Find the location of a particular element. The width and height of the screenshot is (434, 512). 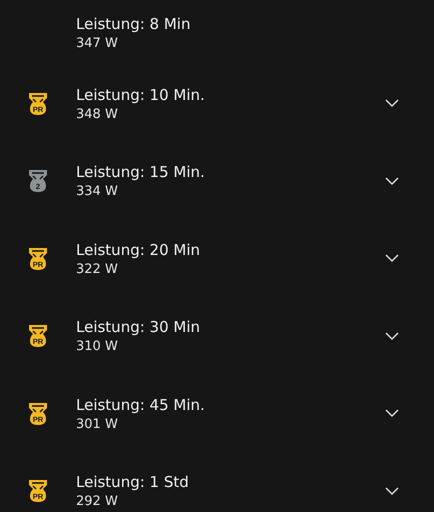

record-value: 348 W is located at coordinates (97, 114).